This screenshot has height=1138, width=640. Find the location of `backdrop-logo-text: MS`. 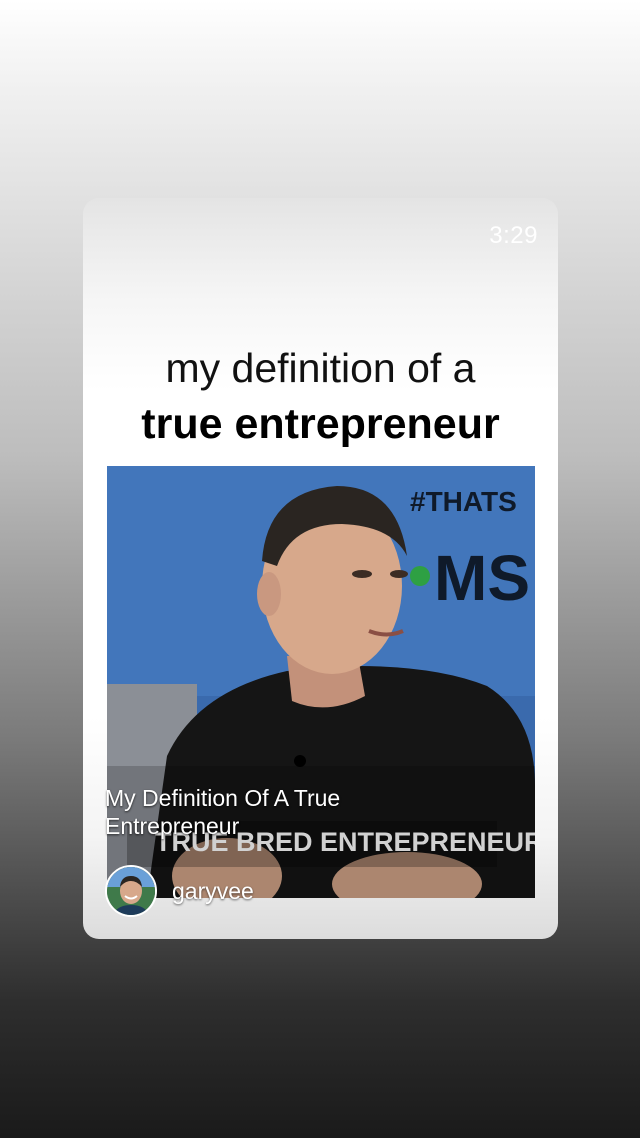

backdrop-logo-text: MS is located at coordinates (482, 578).